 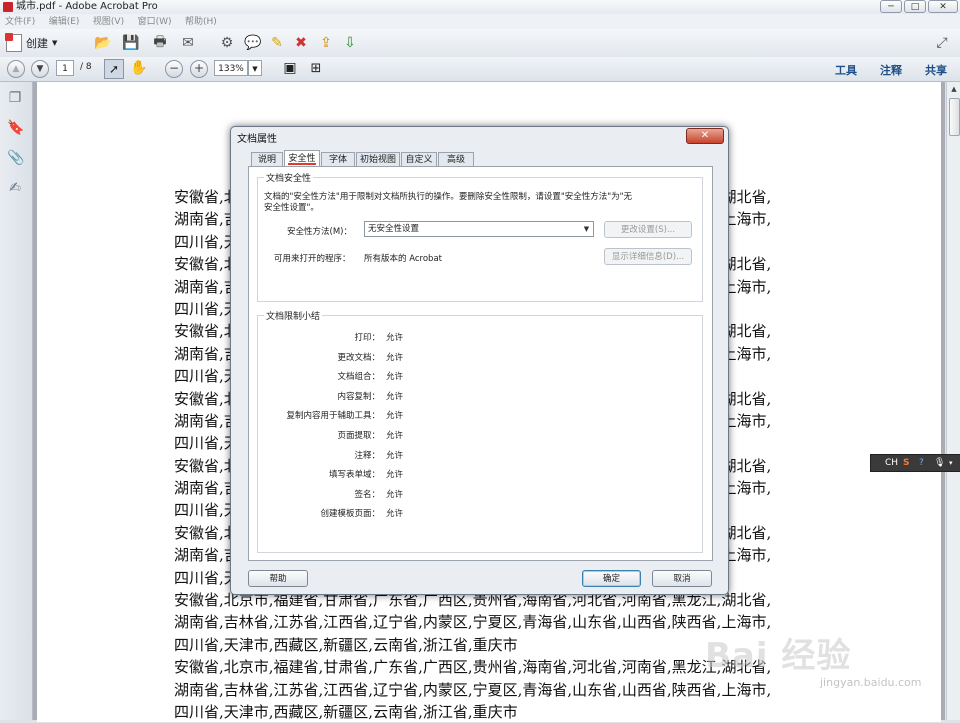 I want to click on open-folder-icon: 📂, so click(x=103, y=43).